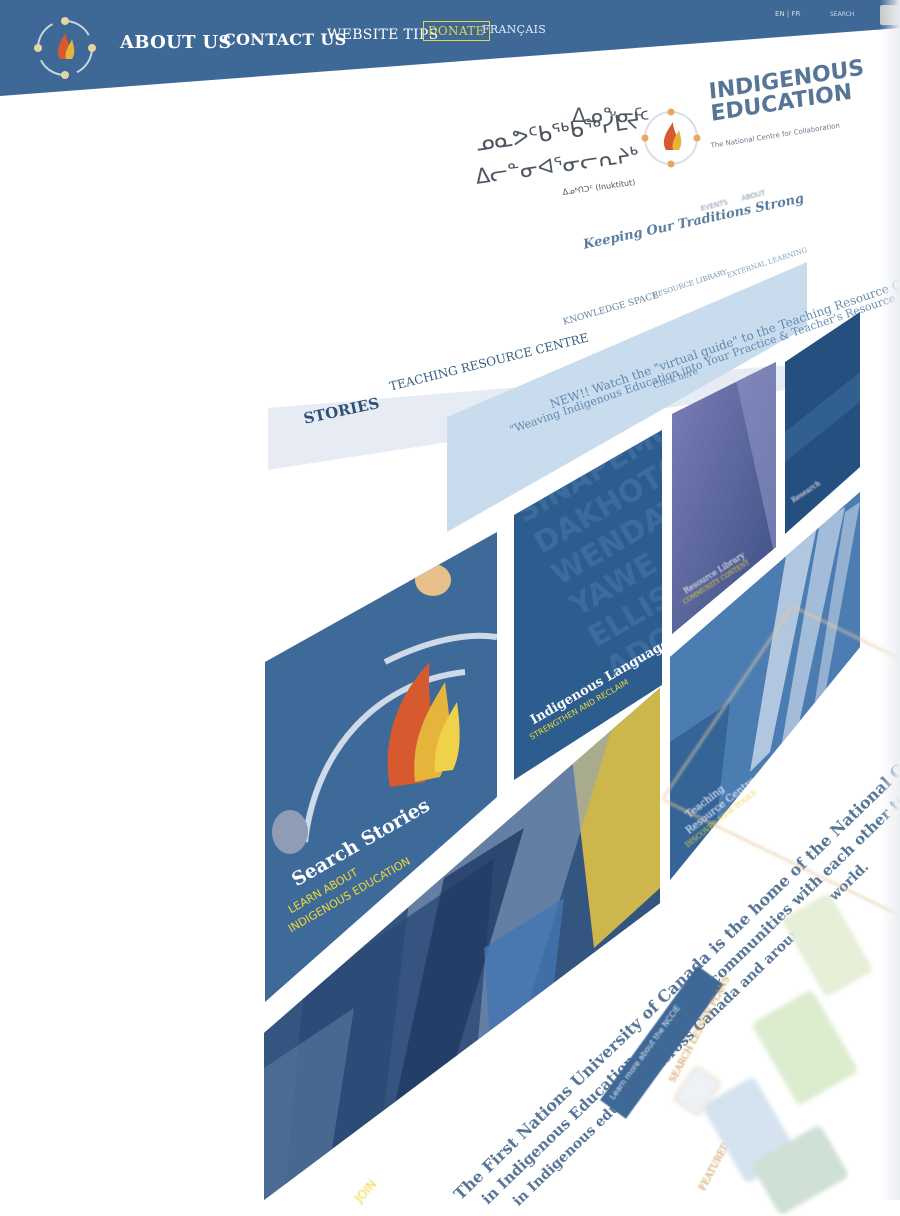  What do you see at coordinates (775, 135) in the screenshot?
I see `brand-subtitle: The National Centre for Collaboration` at bounding box center [775, 135].